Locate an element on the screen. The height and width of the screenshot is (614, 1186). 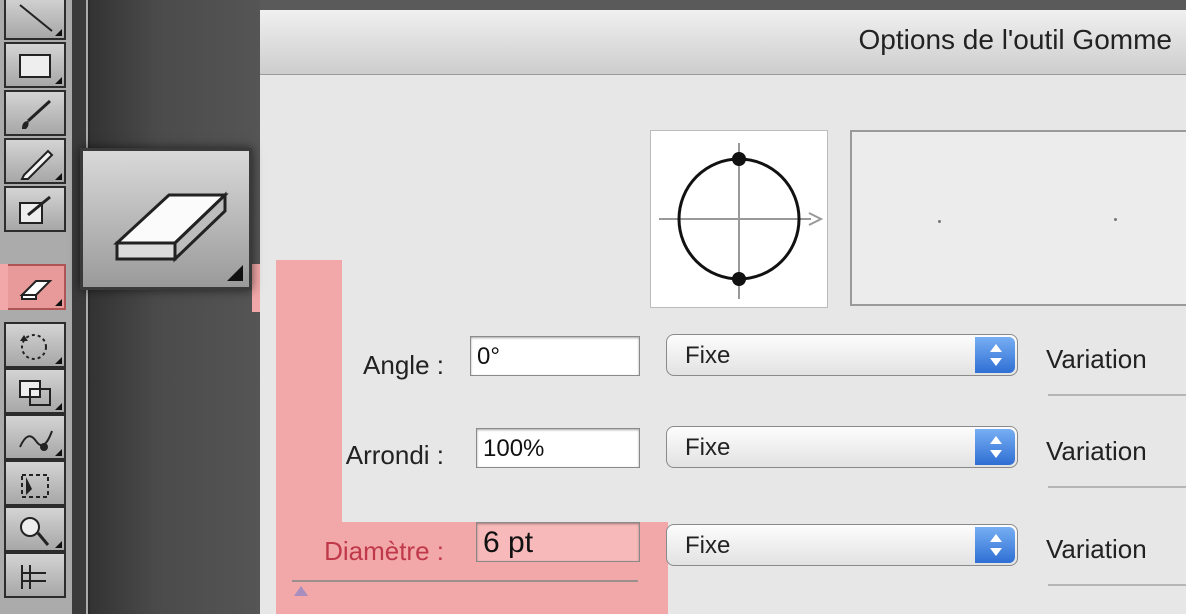
rectangle-icon is located at coordinates (35, 66).